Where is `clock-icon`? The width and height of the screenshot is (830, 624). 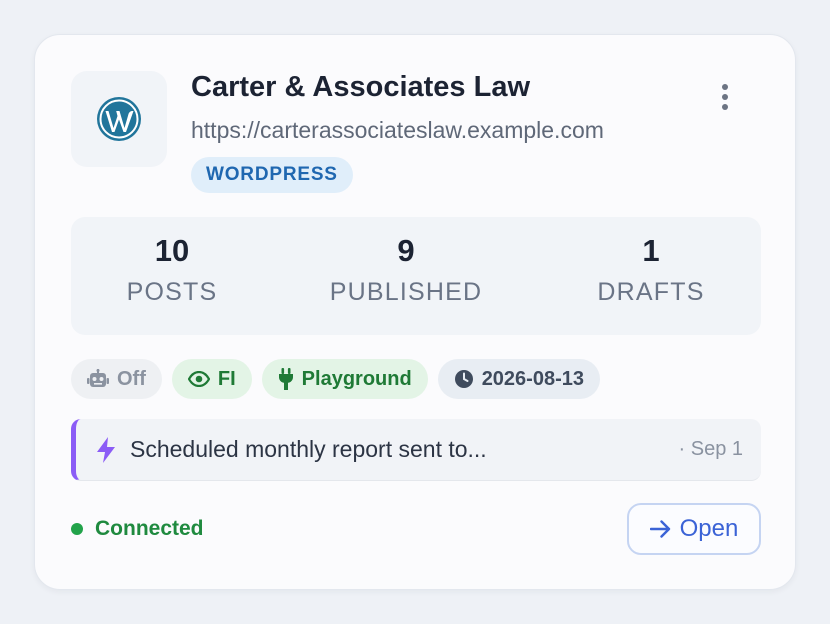 clock-icon is located at coordinates (463, 379).